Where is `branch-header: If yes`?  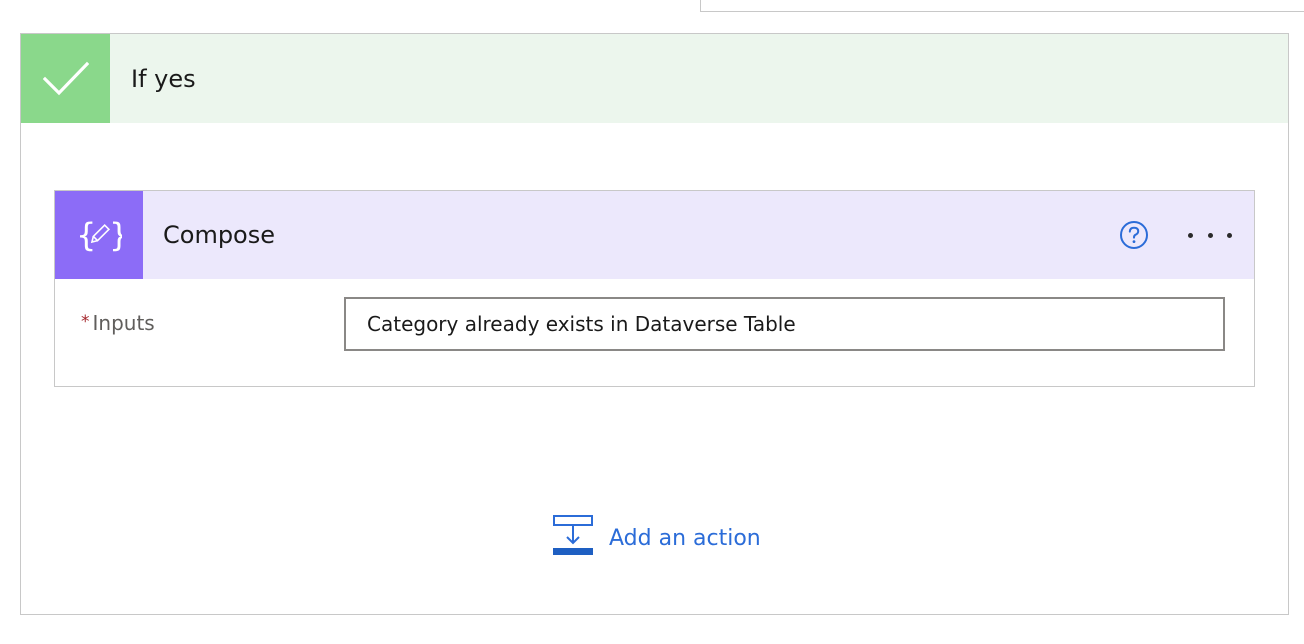 branch-header: If yes is located at coordinates (654, 78).